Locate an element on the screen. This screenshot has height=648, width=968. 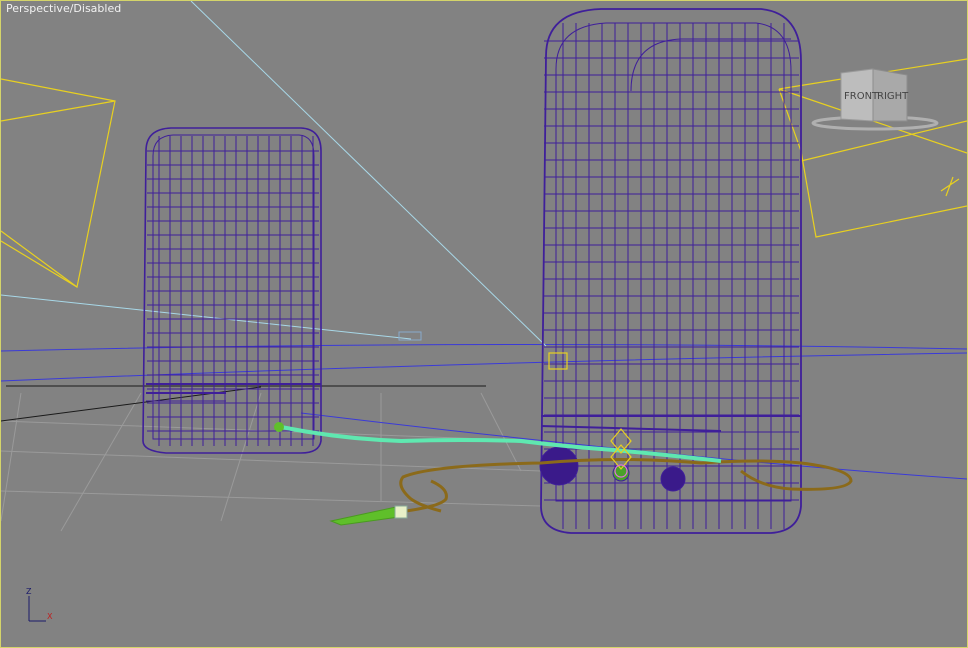
camera-frustum-left is located at coordinates (58, 183).